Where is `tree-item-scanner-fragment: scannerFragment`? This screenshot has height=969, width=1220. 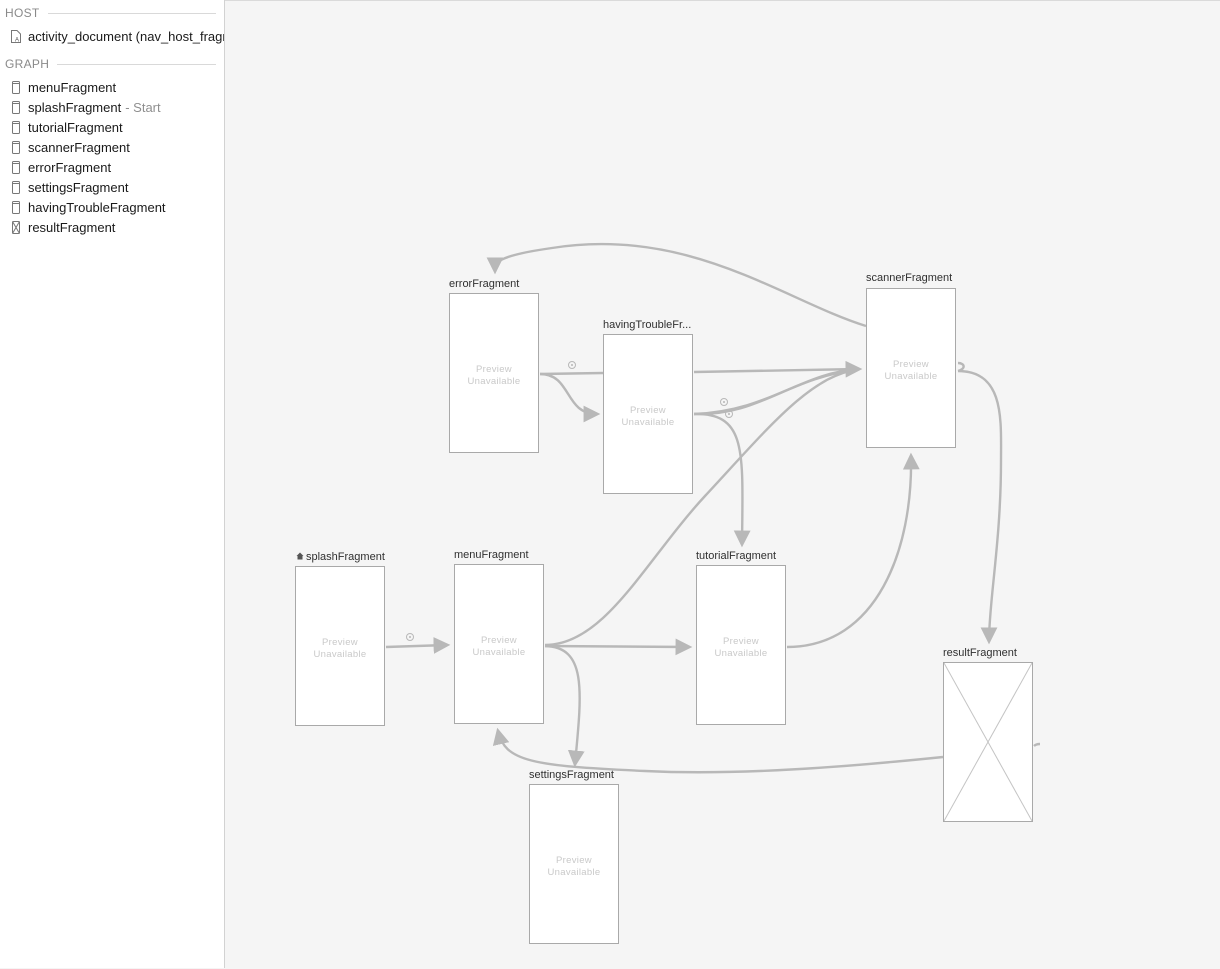 tree-item-scanner-fragment: scannerFragment is located at coordinates (117, 147).